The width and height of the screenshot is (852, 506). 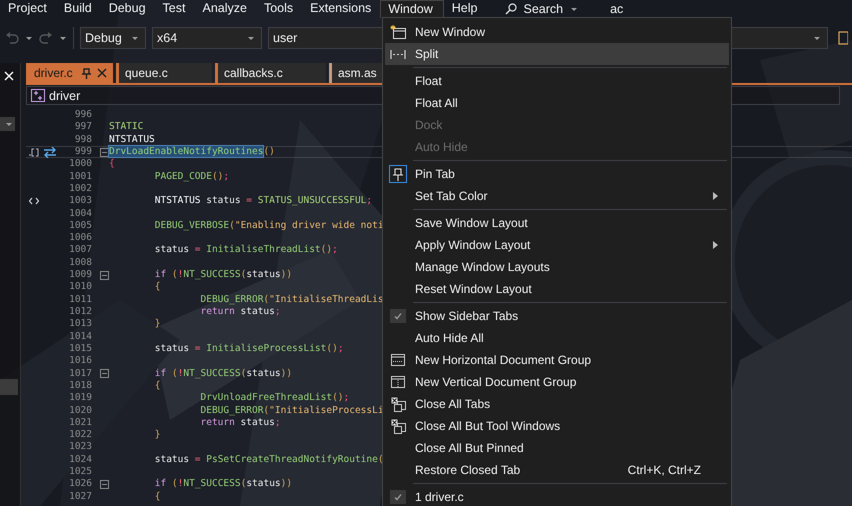 What do you see at coordinates (126, 127) in the screenshot?
I see `code-line: STATIC` at bounding box center [126, 127].